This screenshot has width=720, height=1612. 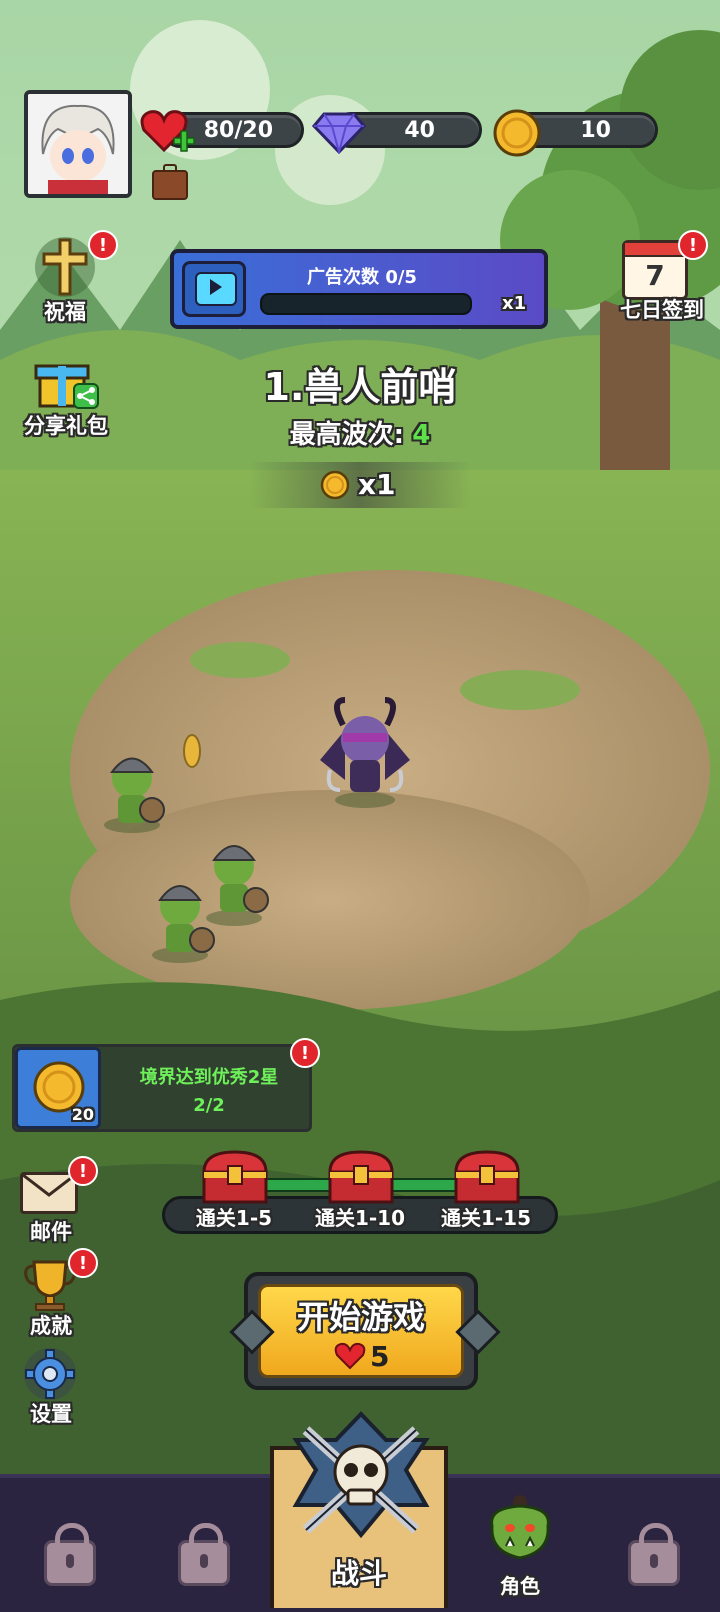 I want to click on player-avatar, so click(x=78, y=144).